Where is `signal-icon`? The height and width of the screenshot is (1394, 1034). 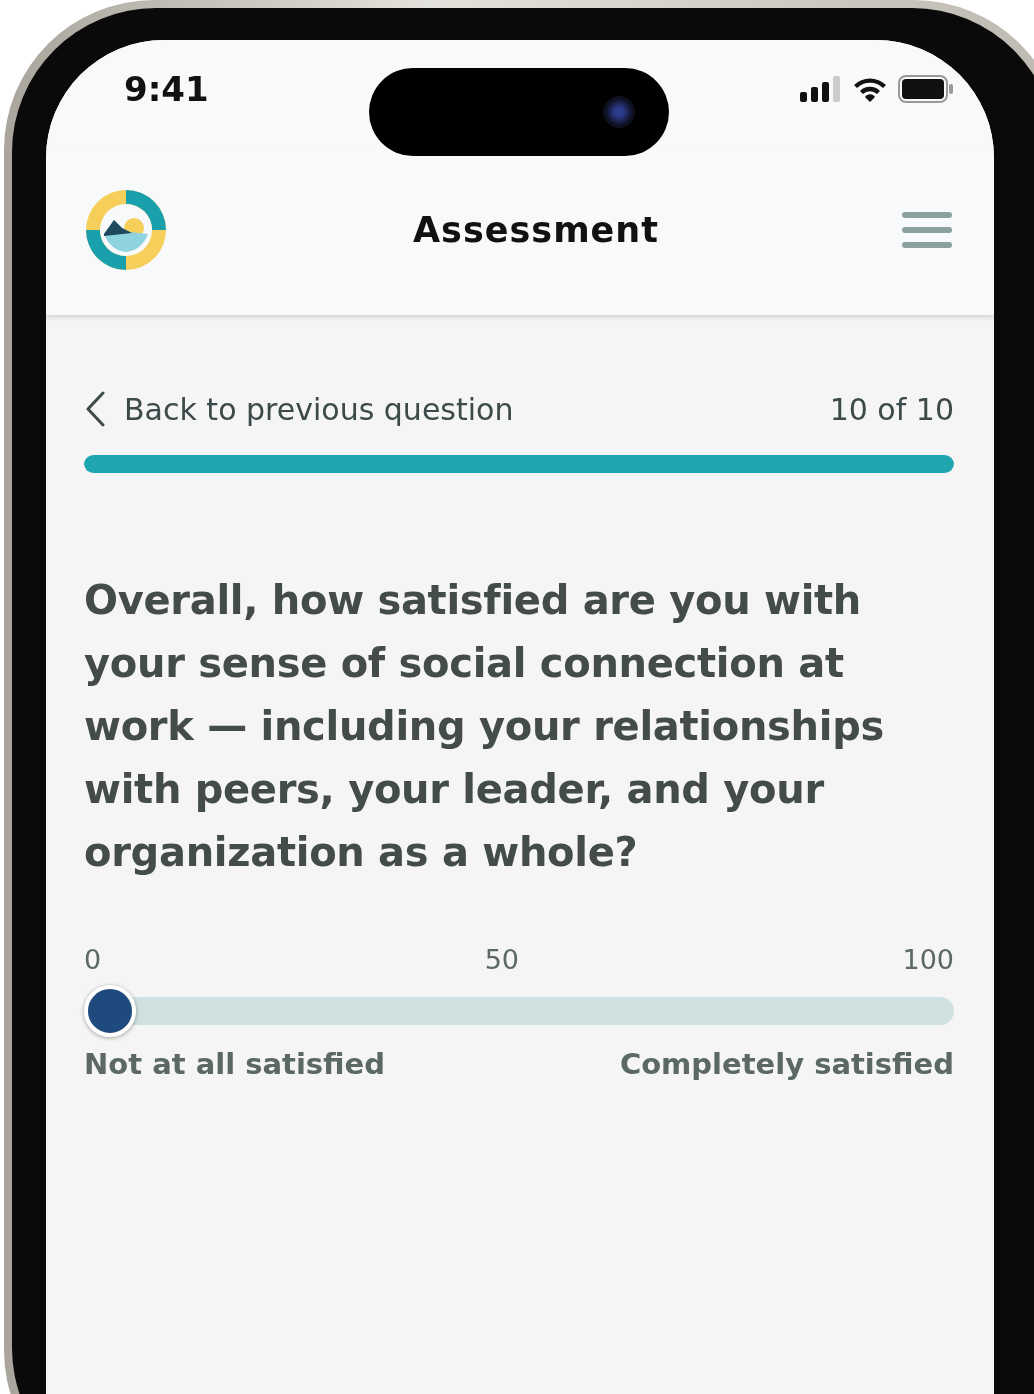
signal-icon is located at coordinates (821, 88).